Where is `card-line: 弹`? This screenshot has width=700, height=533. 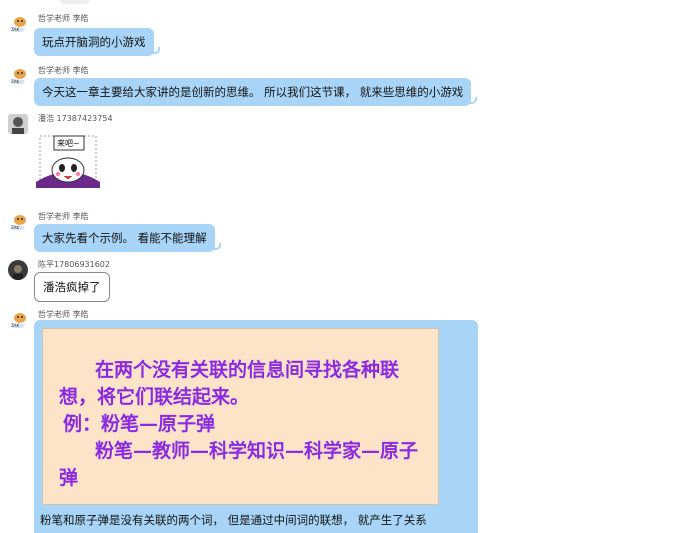
card-line: 弹 is located at coordinates (69, 478).